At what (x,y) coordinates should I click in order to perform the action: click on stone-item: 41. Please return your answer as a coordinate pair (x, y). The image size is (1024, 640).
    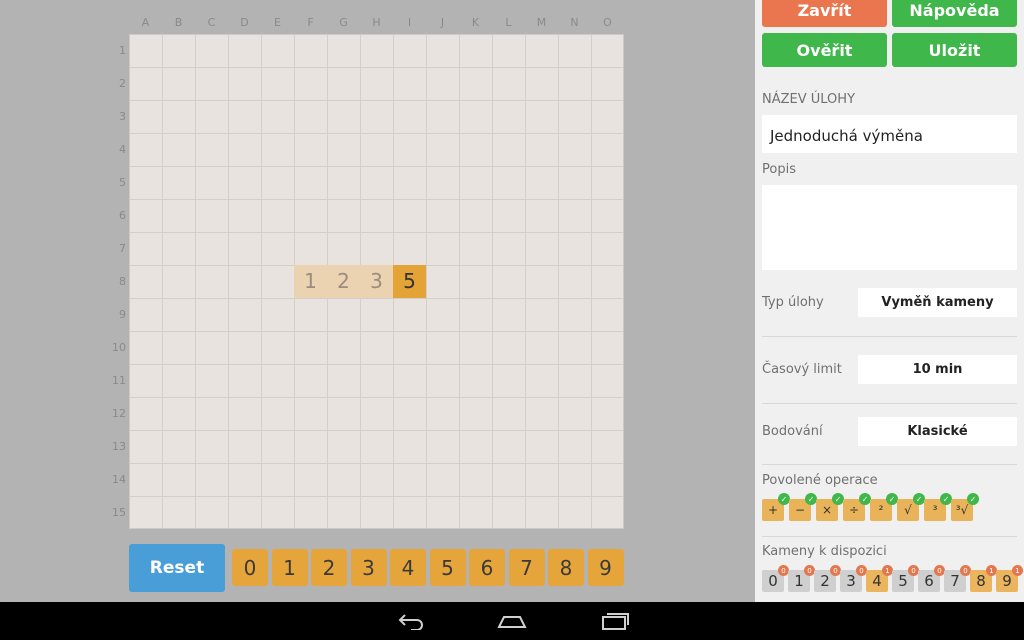
    Looking at the image, I should click on (879, 578).